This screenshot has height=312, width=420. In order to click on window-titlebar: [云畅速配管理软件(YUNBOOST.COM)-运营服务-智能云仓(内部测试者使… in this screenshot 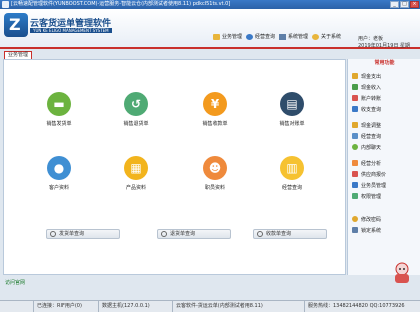, I will do `click(210, 4)`.